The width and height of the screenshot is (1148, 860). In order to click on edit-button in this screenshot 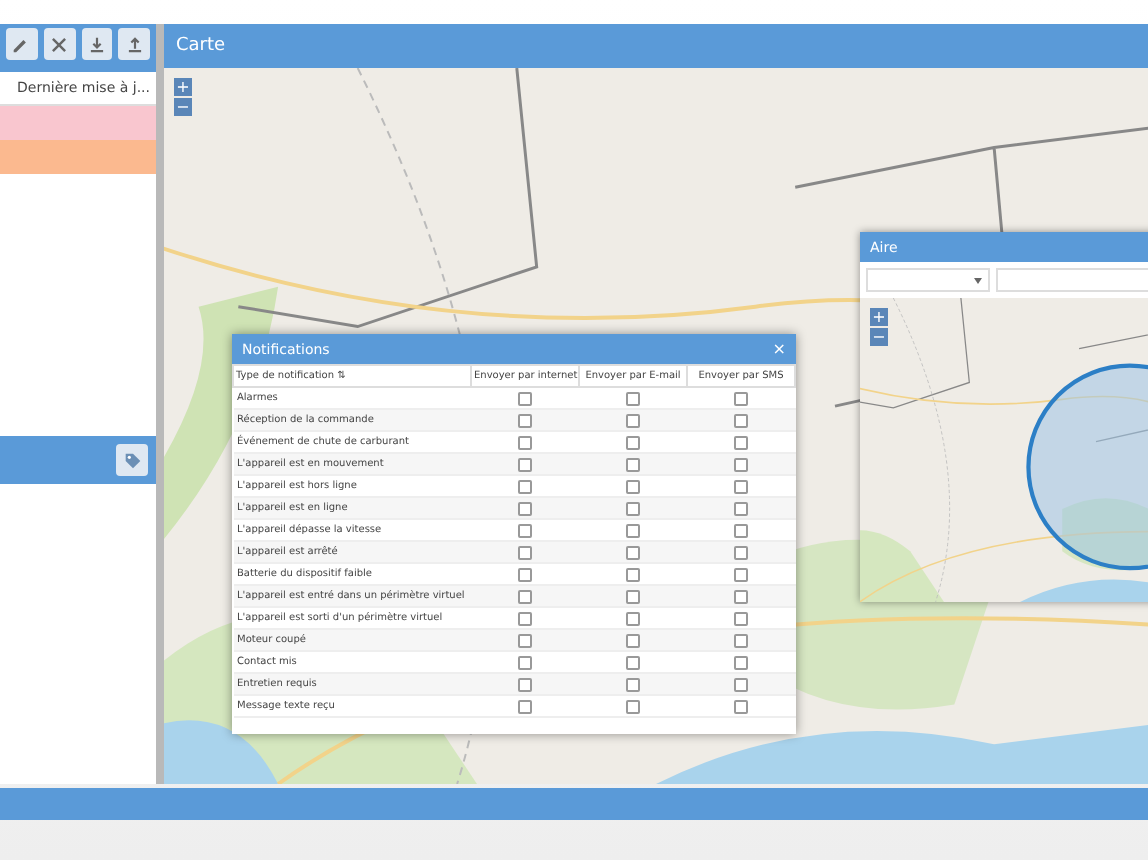, I will do `click(22, 44)`.